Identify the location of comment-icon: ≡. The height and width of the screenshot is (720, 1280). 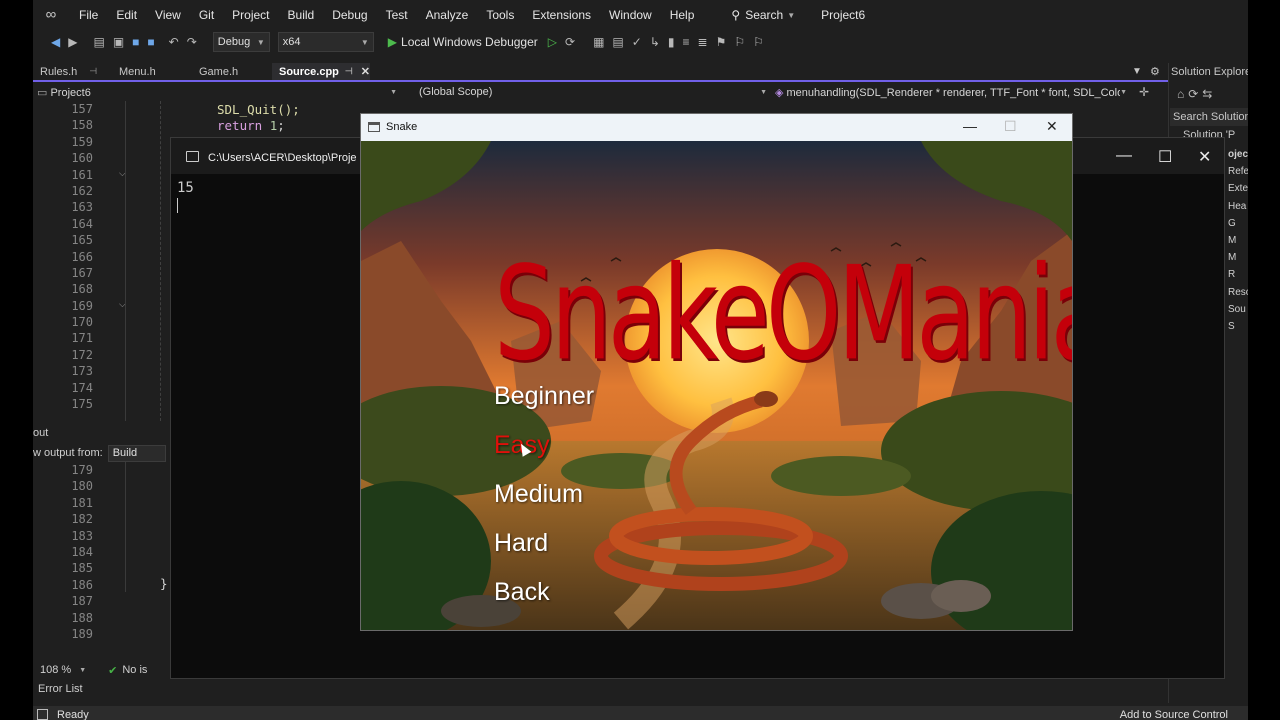
(685, 42).